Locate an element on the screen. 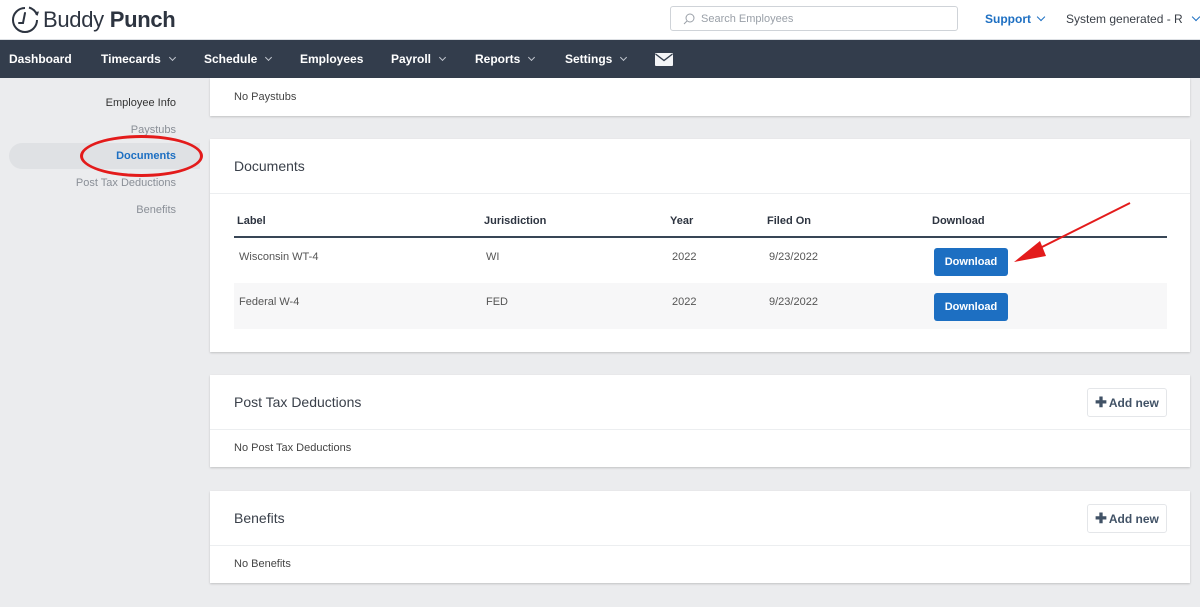  nav-employees: Employees is located at coordinates (331, 59).